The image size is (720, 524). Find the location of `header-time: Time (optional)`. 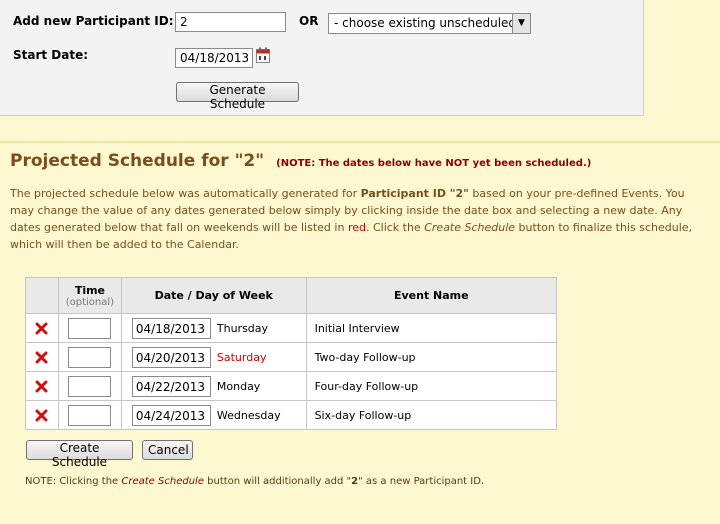

header-time: Time (optional) is located at coordinates (89, 295).